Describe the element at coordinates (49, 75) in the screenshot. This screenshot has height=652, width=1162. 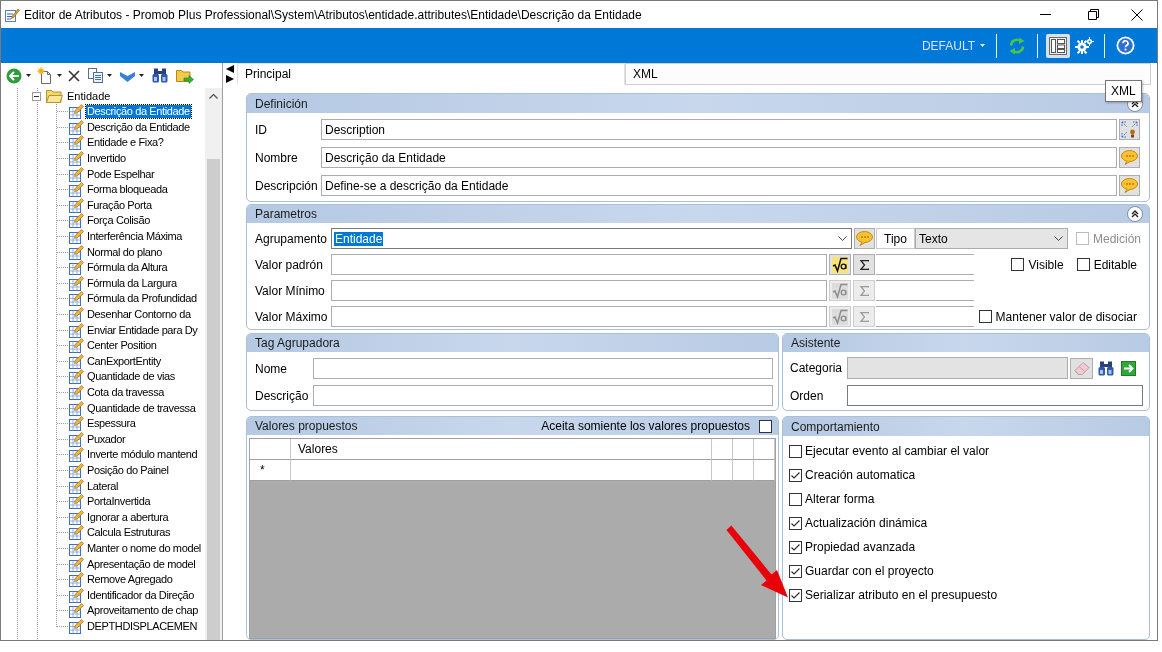
I see `new-button` at that location.